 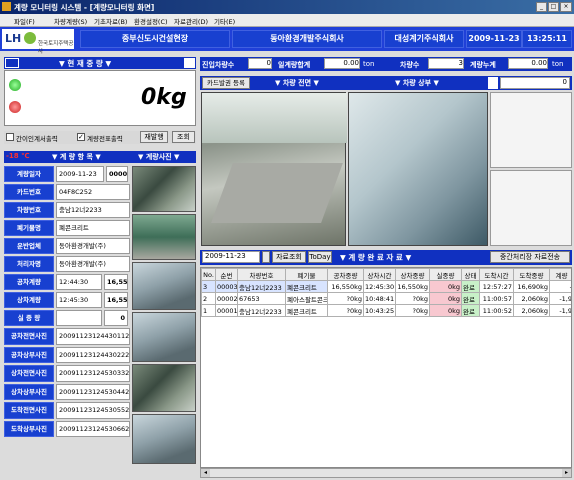 What do you see at coordinates (226, 274) in the screenshot?
I see `column-header: 순번` at bounding box center [226, 274].